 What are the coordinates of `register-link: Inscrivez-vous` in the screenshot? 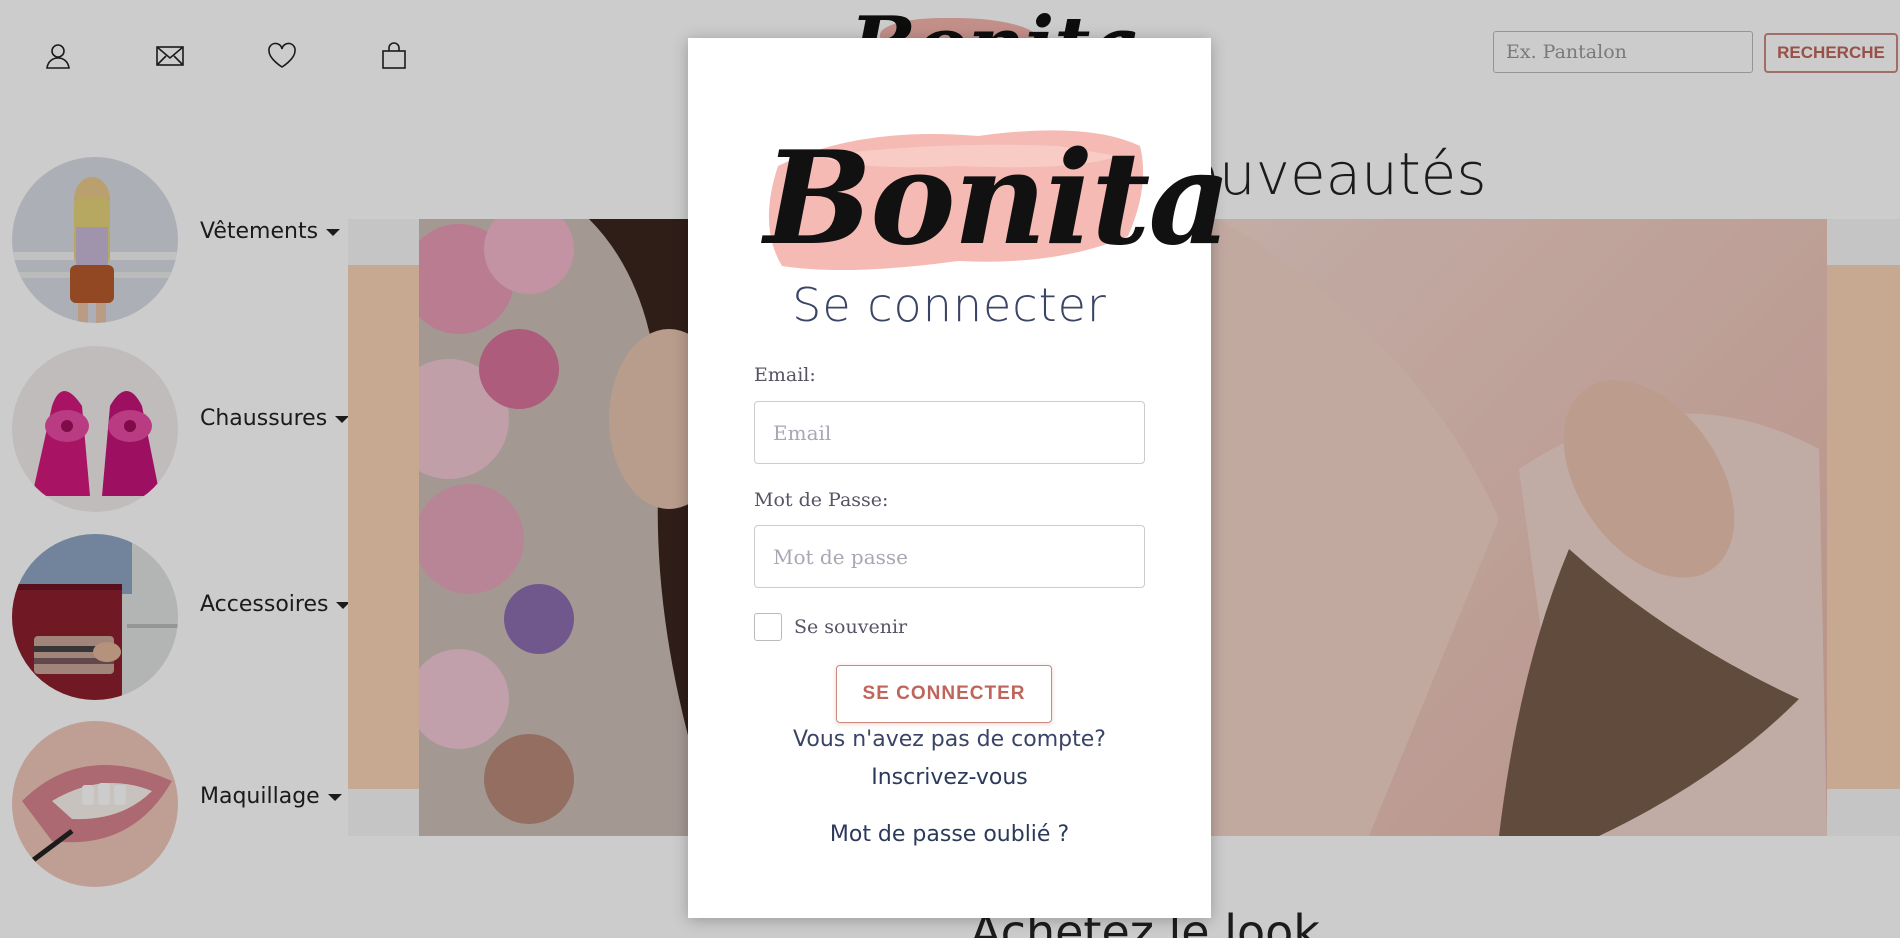 It's located at (949, 777).